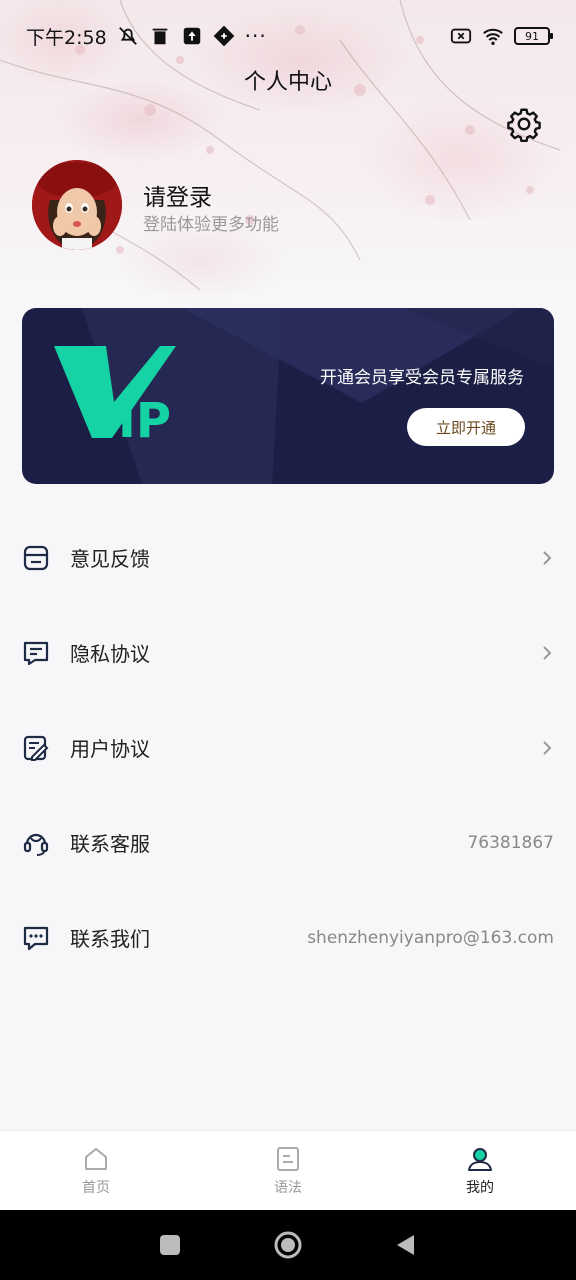 This screenshot has width=576, height=1280. I want to click on tab-mine: 我的, so click(480, 1170).